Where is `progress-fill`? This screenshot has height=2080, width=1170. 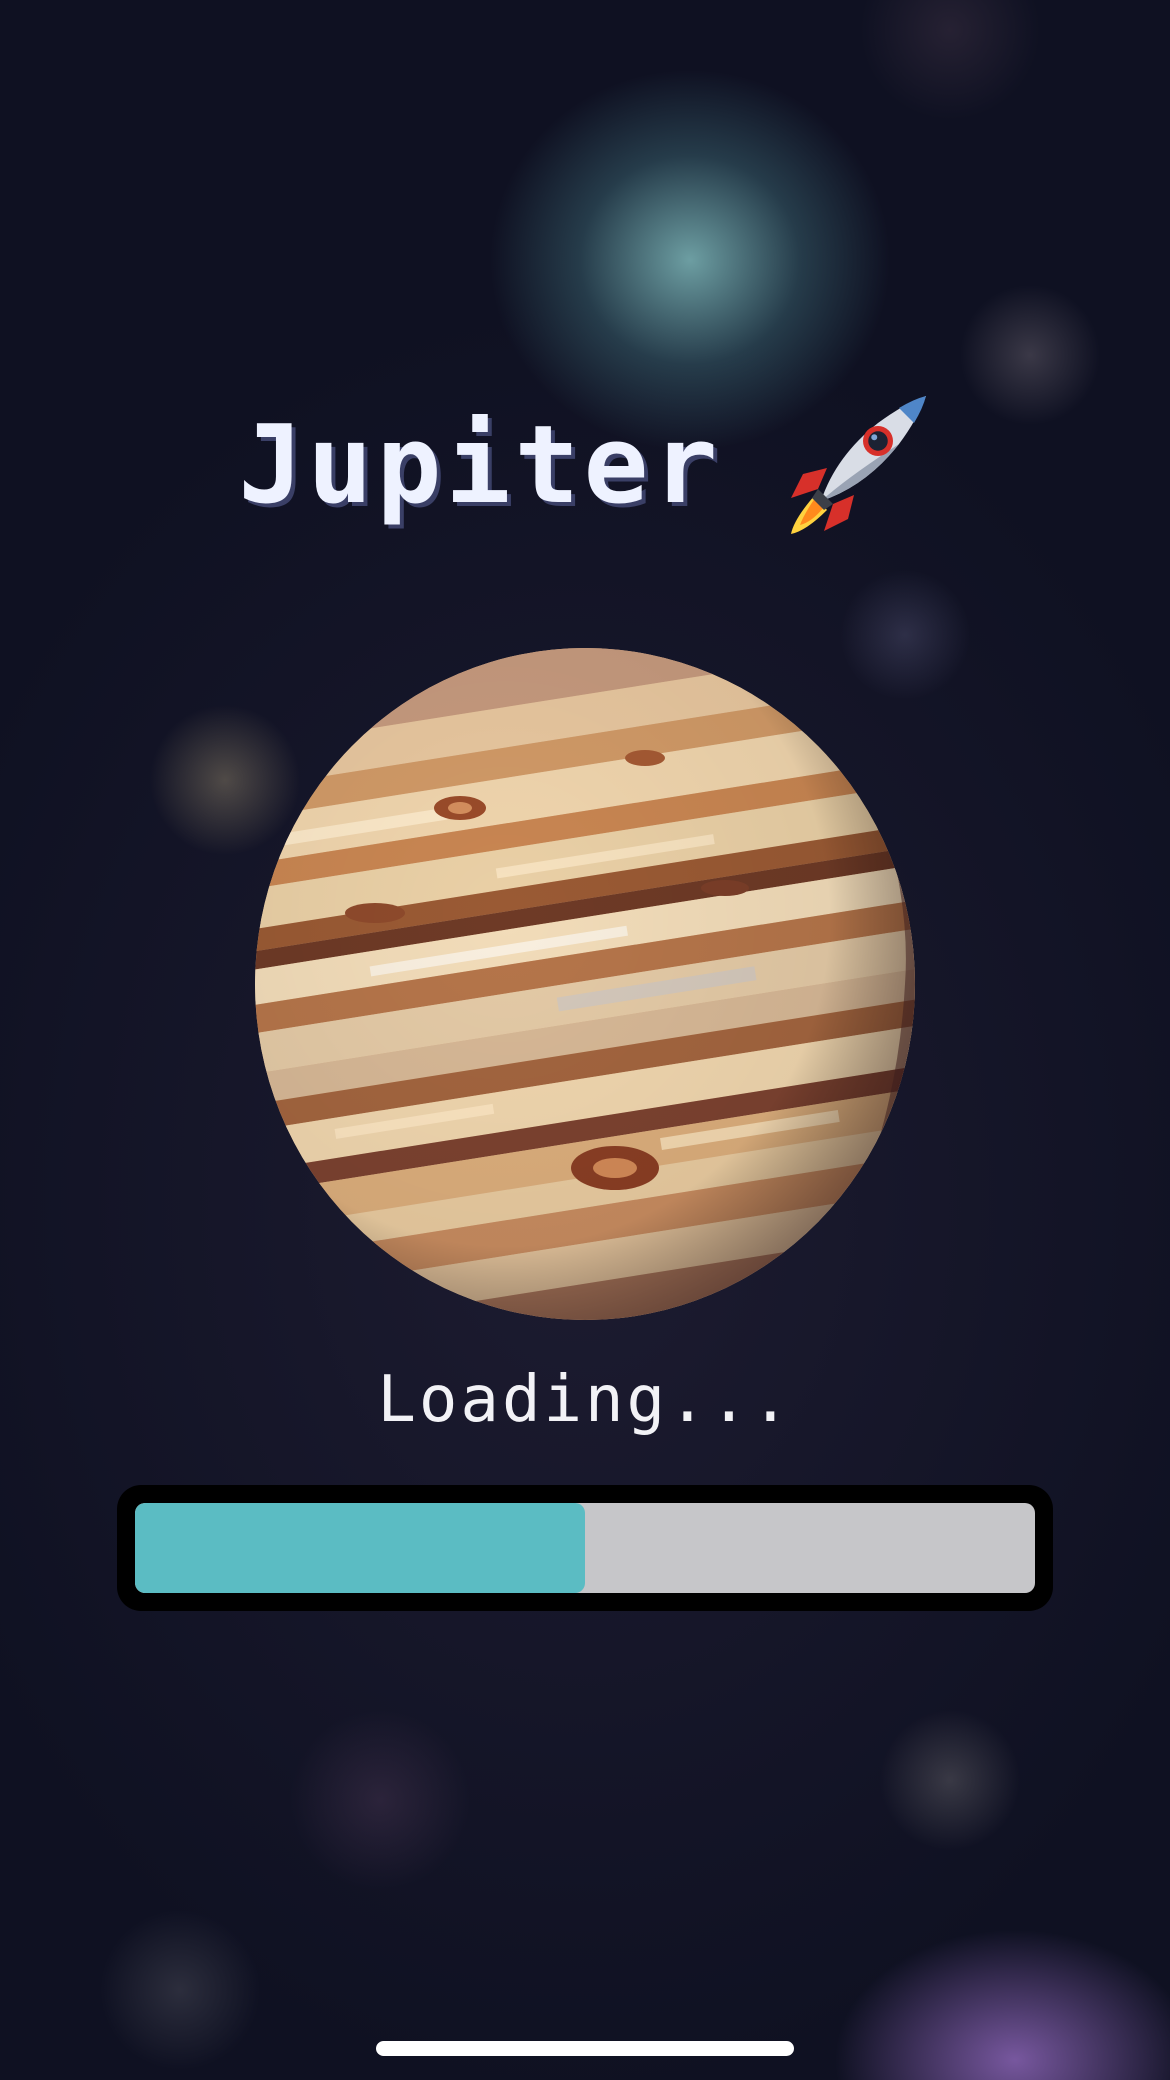
progress-fill is located at coordinates (360, 1548).